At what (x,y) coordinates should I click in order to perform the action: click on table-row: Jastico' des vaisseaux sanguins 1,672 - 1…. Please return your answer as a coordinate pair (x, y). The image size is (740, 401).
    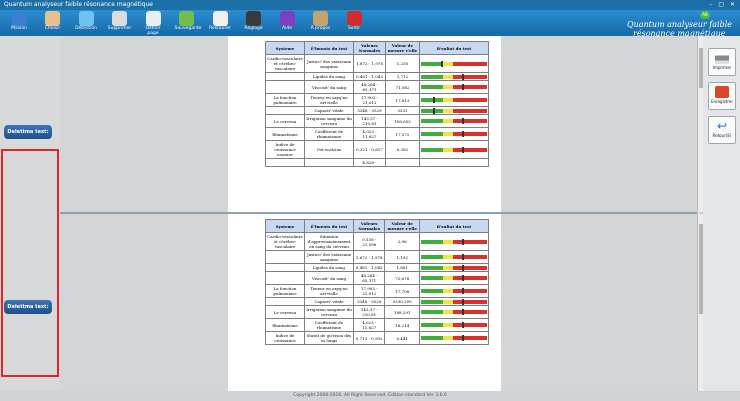
    Looking at the image, I should click on (377, 257).